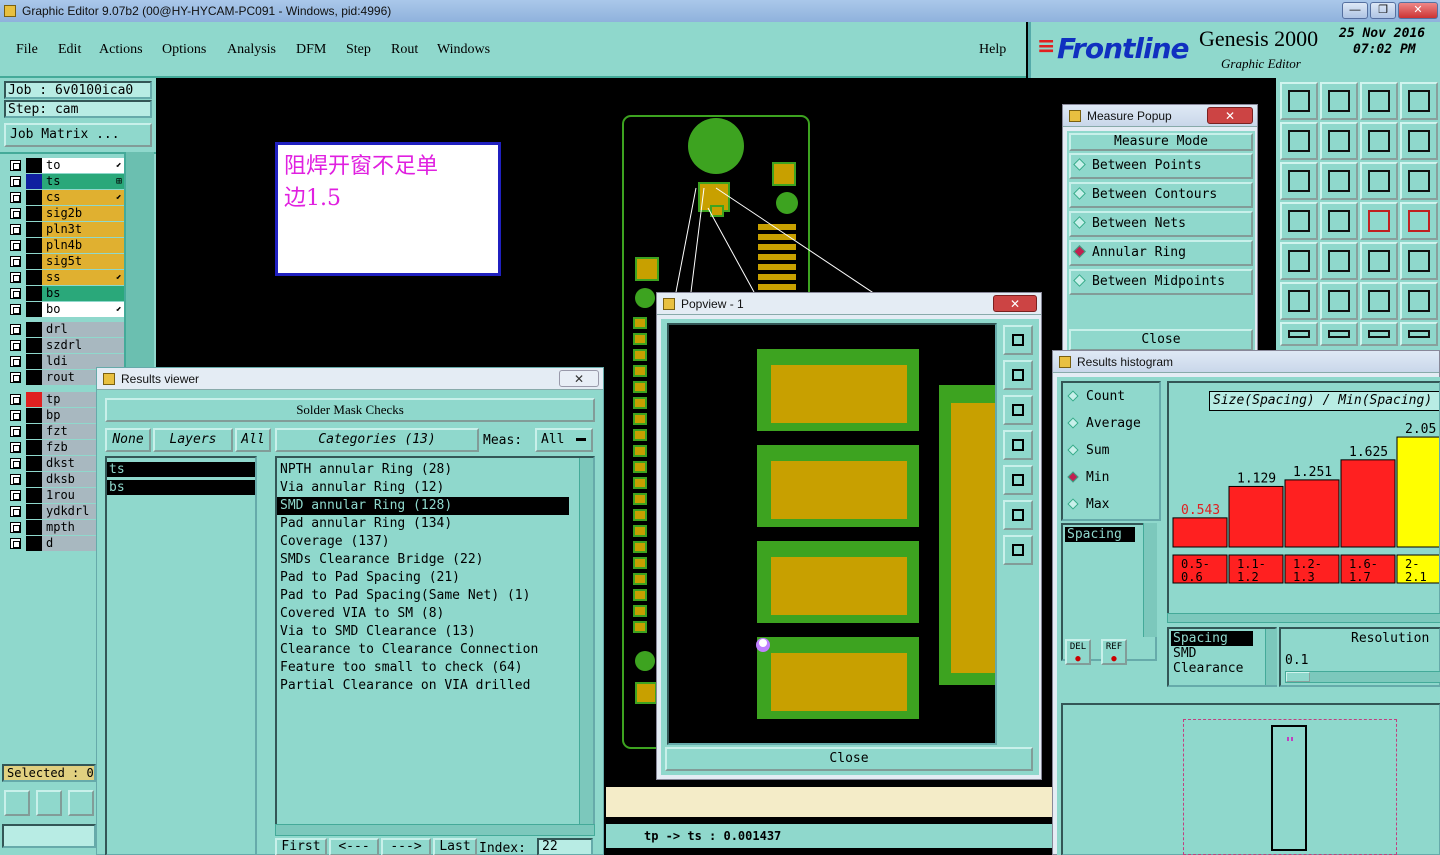 This screenshot has width=1440, height=855. What do you see at coordinates (85, 261) in the screenshot?
I see `layer-name: sig5t` at bounding box center [85, 261].